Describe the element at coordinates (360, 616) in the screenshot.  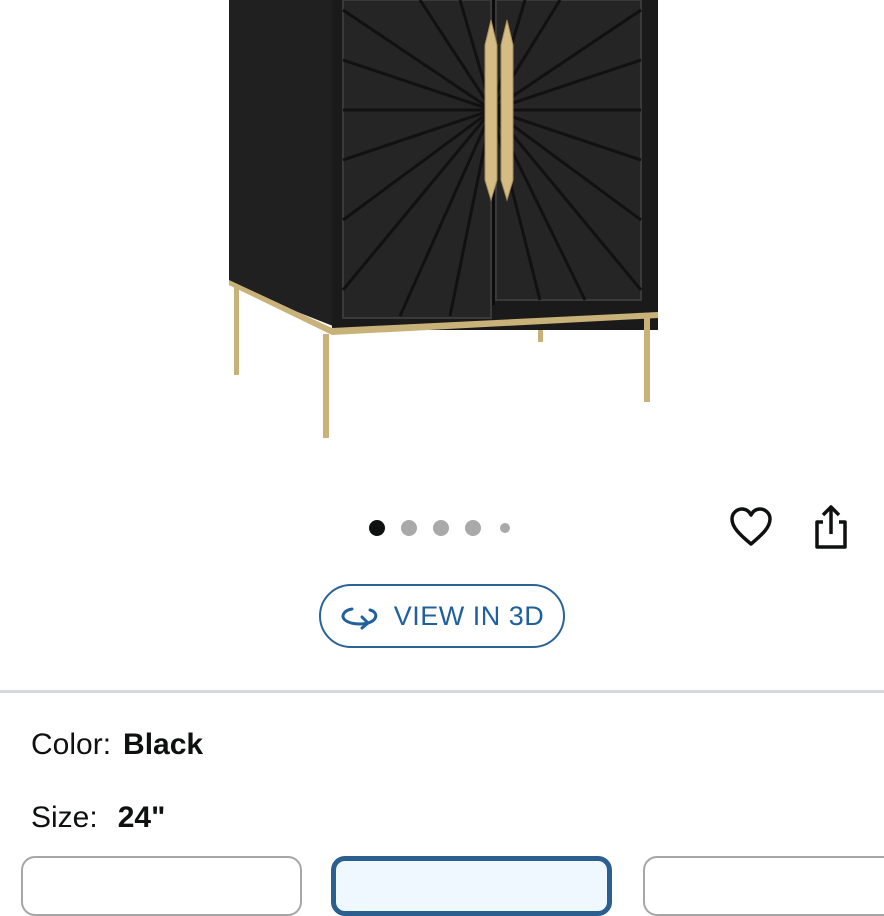
I see `rotate-3d-icon` at that location.